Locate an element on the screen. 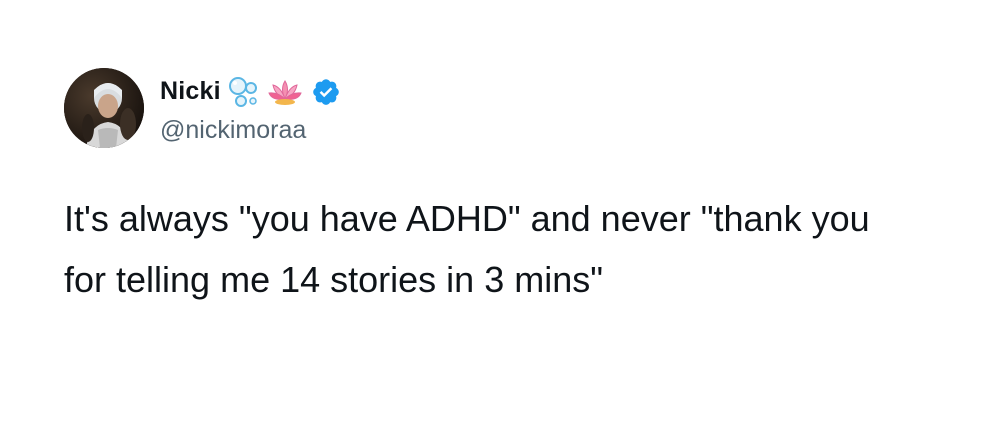 Image resolution: width=1000 pixels, height=436 pixels. tweet-header: Nicki @nickimoraa is located at coordinates (202, 108).